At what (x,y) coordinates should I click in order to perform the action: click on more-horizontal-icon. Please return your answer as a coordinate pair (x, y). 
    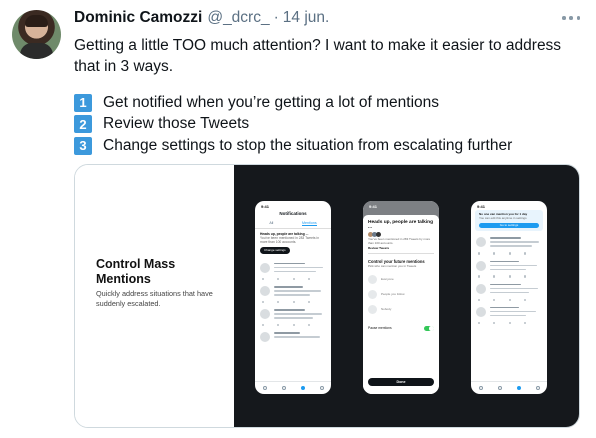
    Looking at the image, I should click on (571, 18).